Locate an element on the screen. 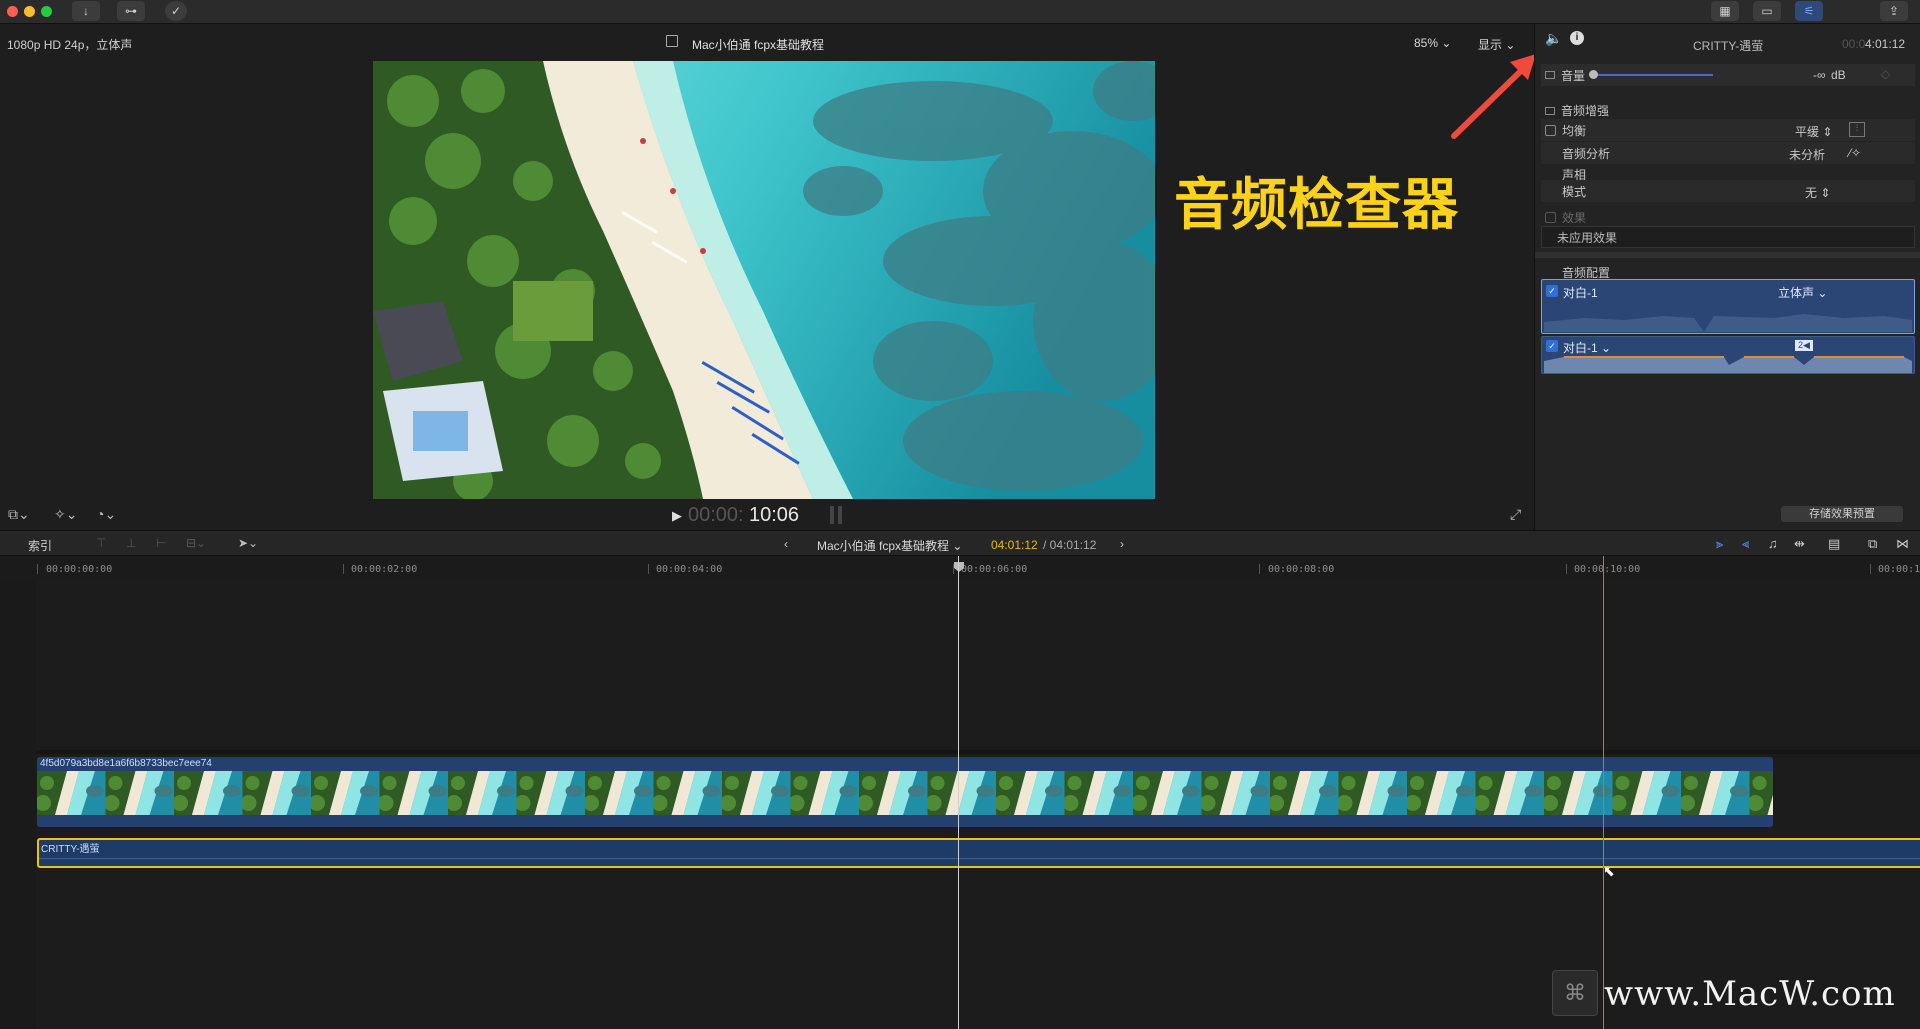 Image resolution: width=1920 pixels, height=1029 pixels. forward-nav-icon: › is located at coordinates (1122, 544).